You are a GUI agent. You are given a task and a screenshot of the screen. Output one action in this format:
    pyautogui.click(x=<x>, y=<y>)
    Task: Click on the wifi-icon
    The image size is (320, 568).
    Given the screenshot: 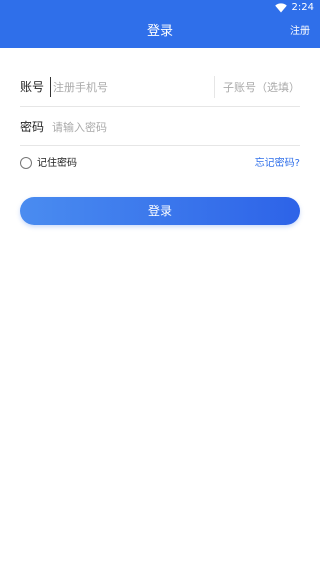 What is the action you would take?
    pyautogui.click(x=280, y=8)
    